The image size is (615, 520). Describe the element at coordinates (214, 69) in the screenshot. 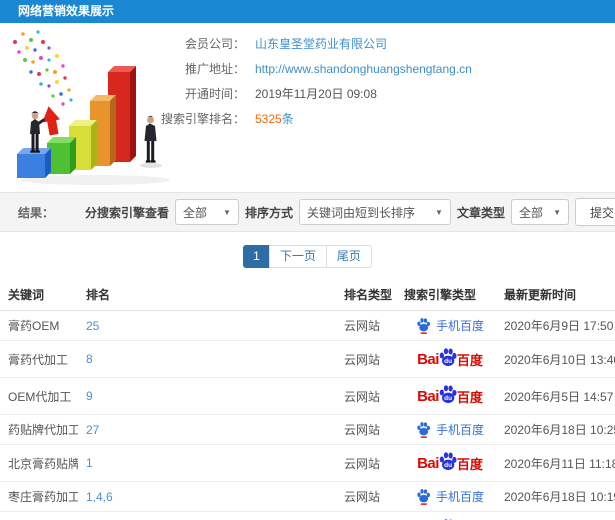

I see `promo-url-label: 推广地址：` at that location.